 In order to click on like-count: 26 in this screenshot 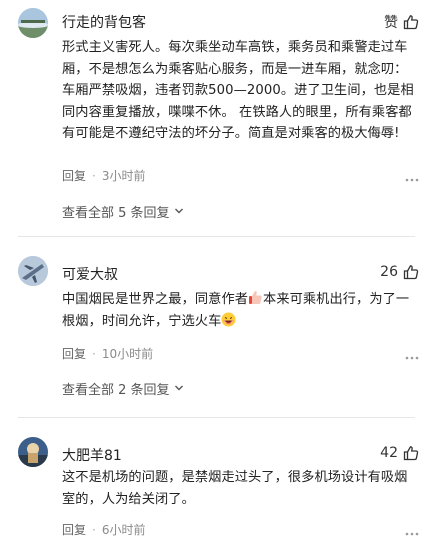, I will do `click(389, 272)`.